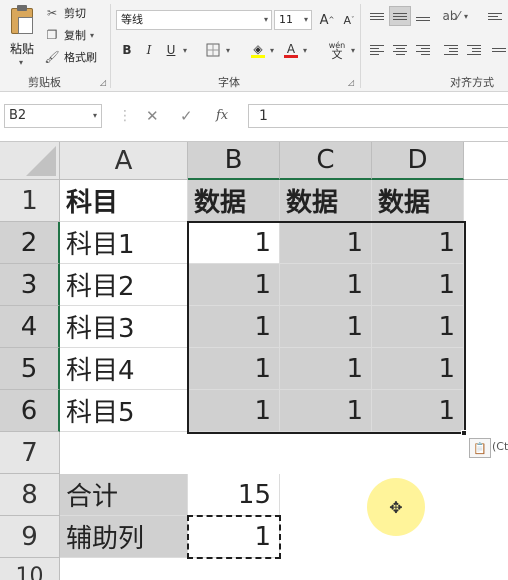 The width and height of the screenshot is (508, 580). What do you see at coordinates (124, 411) in the screenshot?
I see `cell-a6: 科目5` at bounding box center [124, 411].